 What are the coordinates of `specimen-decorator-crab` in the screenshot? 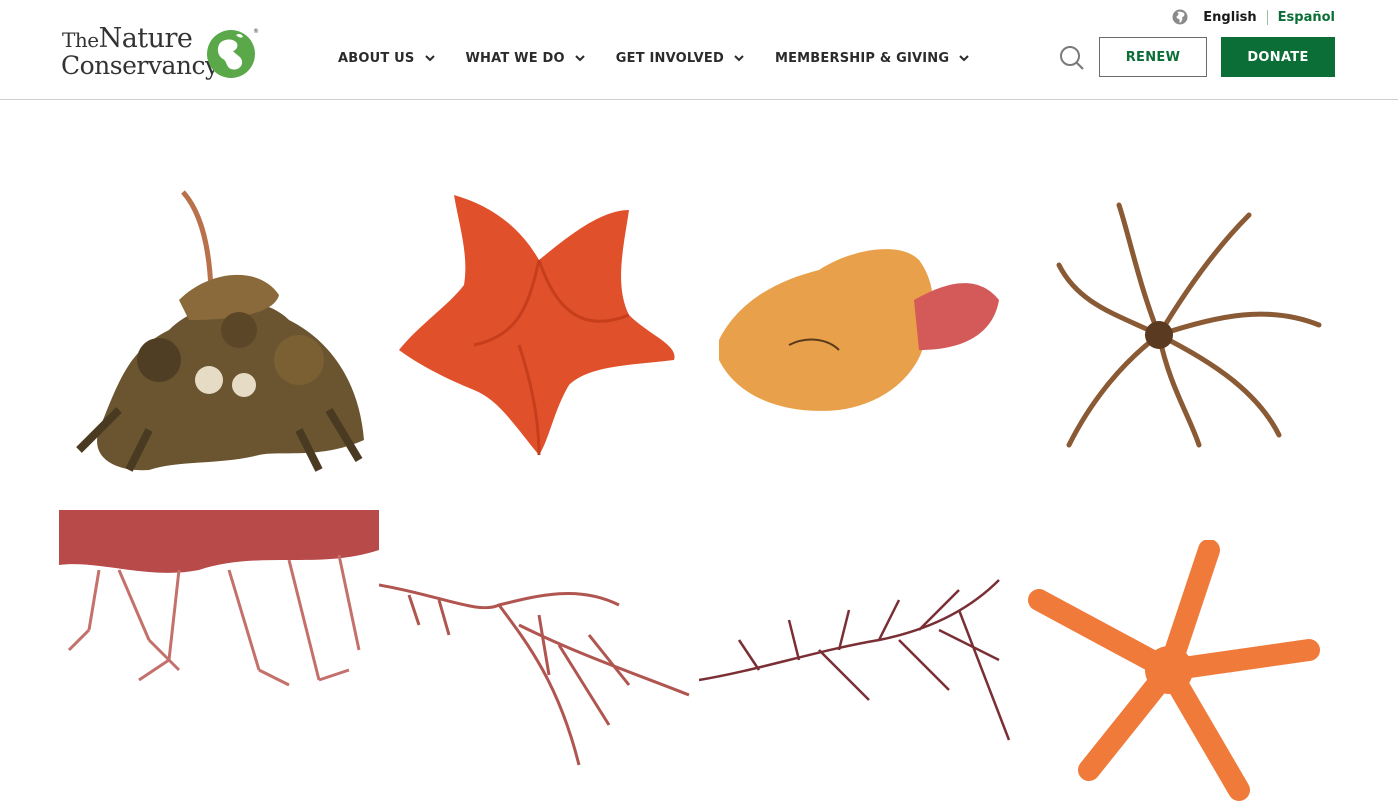 It's located at (219, 330).